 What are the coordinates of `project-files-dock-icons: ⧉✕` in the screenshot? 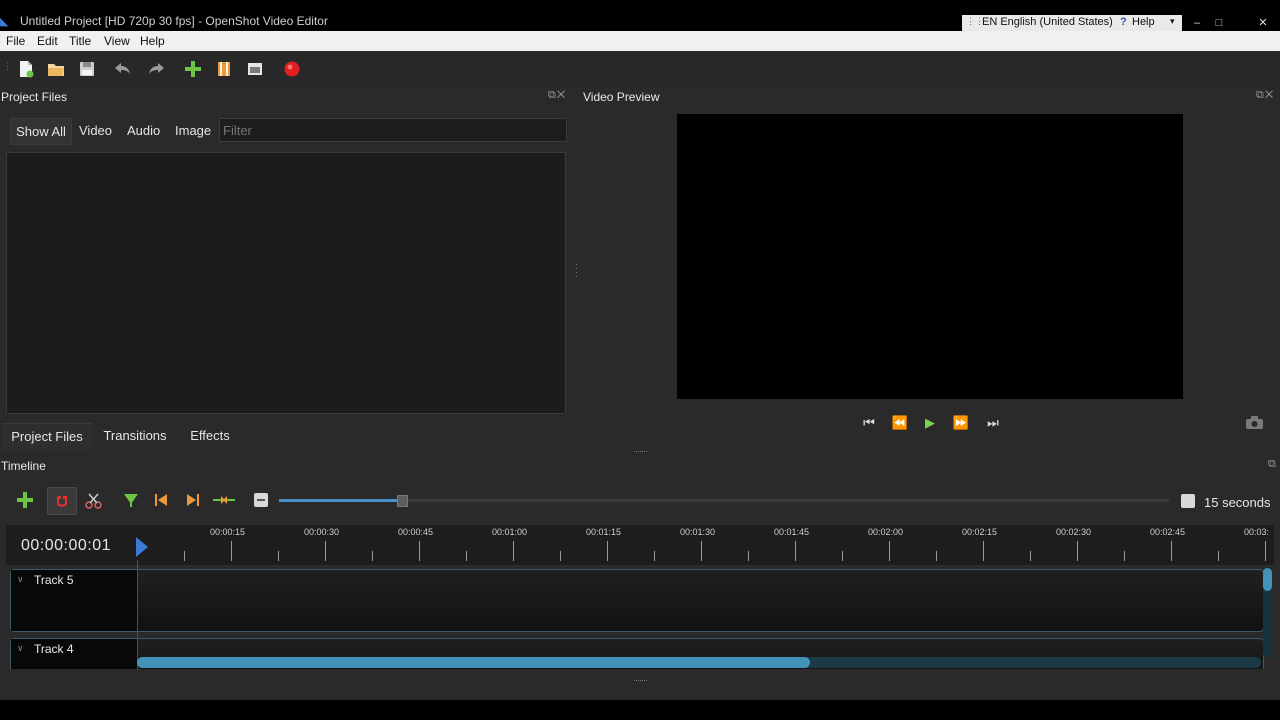 It's located at (557, 95).